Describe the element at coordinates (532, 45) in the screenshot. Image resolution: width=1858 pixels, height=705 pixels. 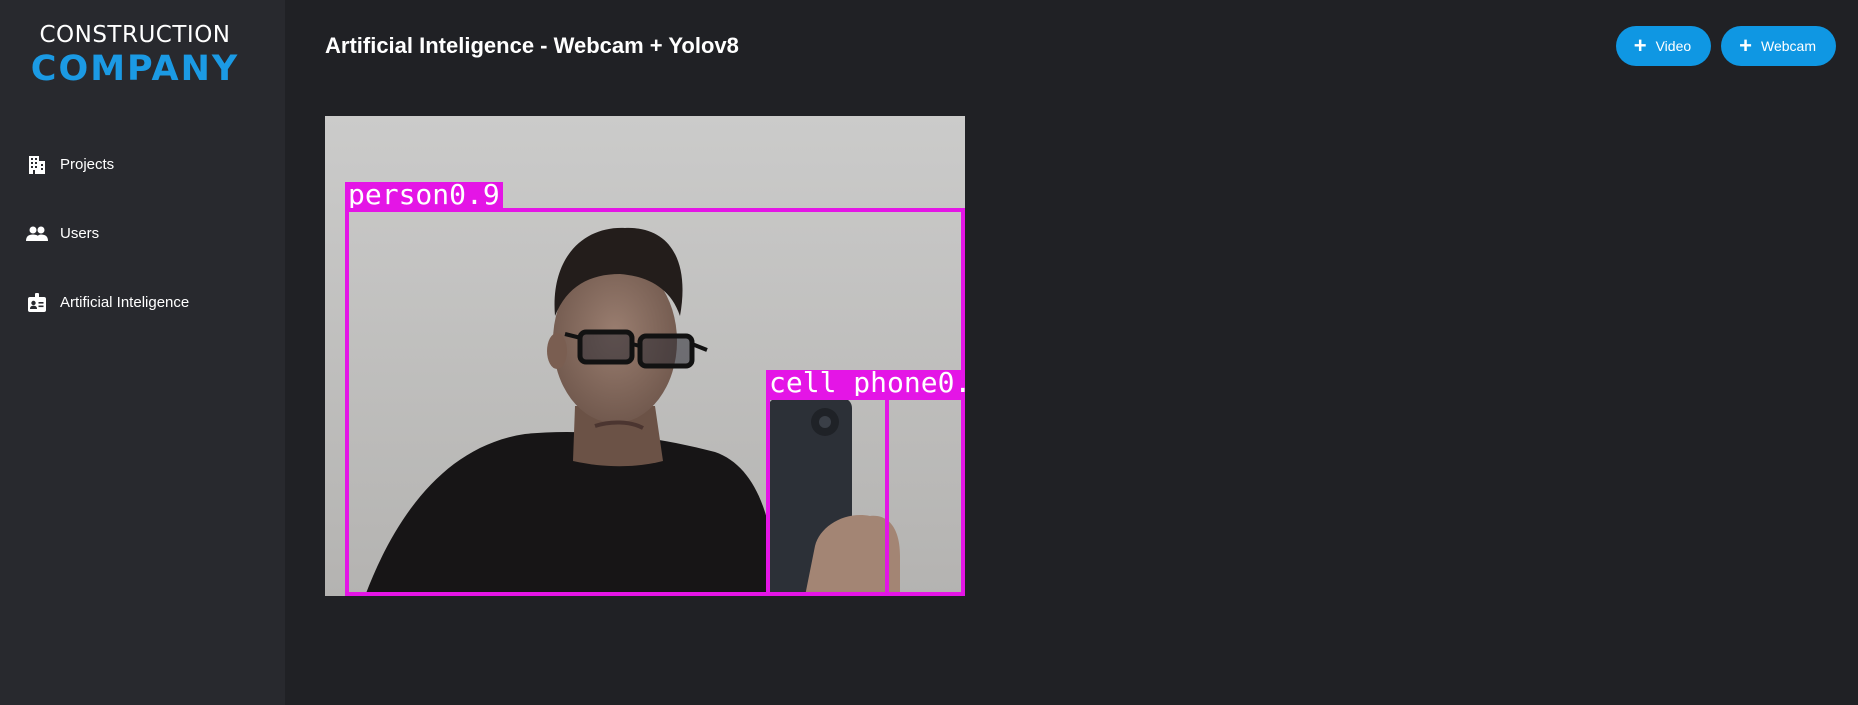
I see `page-title: Artificial Inteligence - Webcam + Yolov8` at that location.